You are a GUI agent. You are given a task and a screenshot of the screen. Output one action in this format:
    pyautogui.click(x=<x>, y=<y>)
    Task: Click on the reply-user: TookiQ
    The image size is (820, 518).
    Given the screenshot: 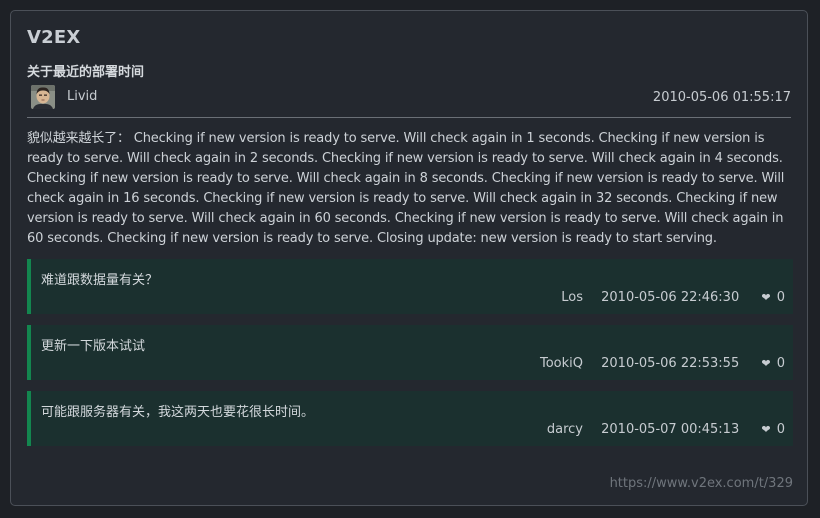 What is the action you would take?
    pyautogui.click(x=561, y=363)
    